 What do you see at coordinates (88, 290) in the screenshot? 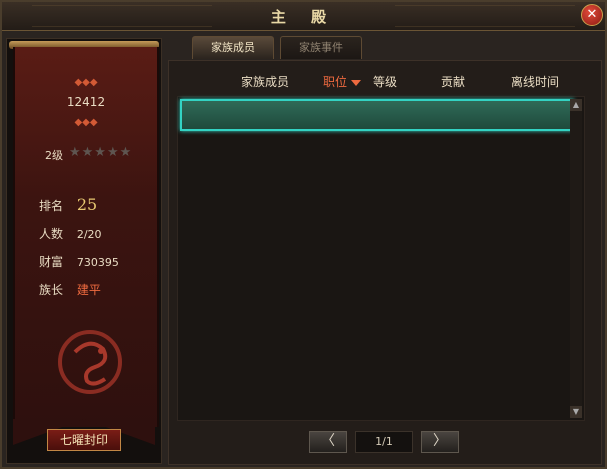
I see `leader-value: 建平` at bounding box center [88, 290].